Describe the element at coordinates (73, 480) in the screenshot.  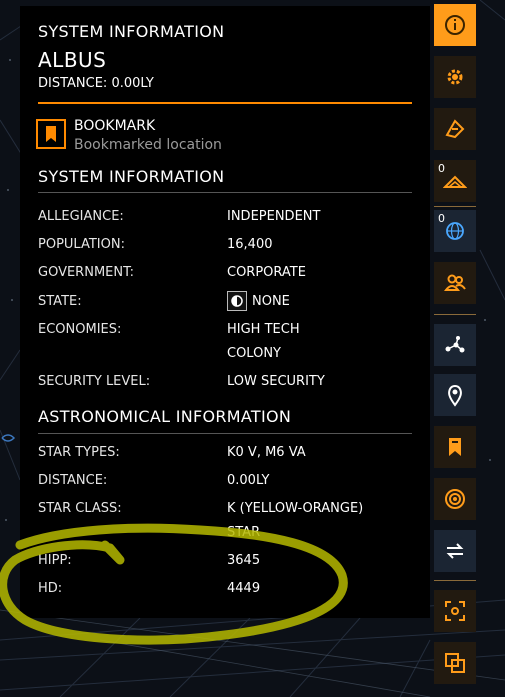
I see `astro-distance-label: DISTANCE:` at that location.